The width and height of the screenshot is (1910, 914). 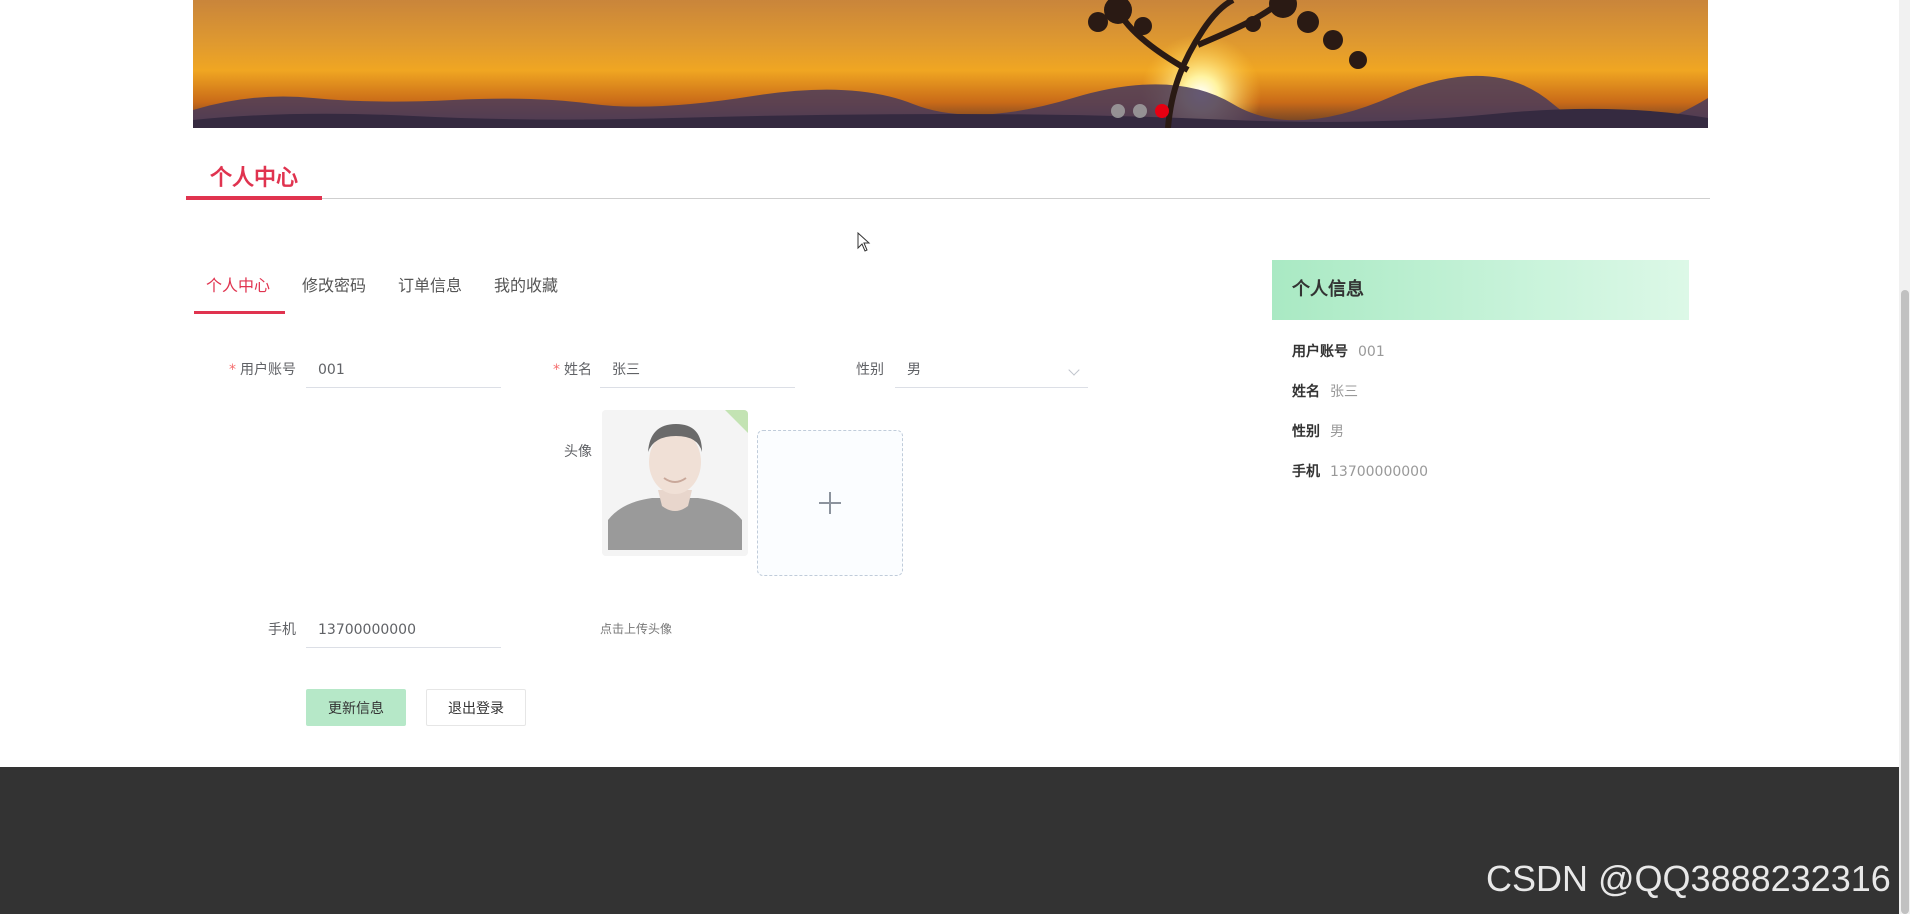 I want to click on plus-icon-vertical, so click(x=830, y=503).